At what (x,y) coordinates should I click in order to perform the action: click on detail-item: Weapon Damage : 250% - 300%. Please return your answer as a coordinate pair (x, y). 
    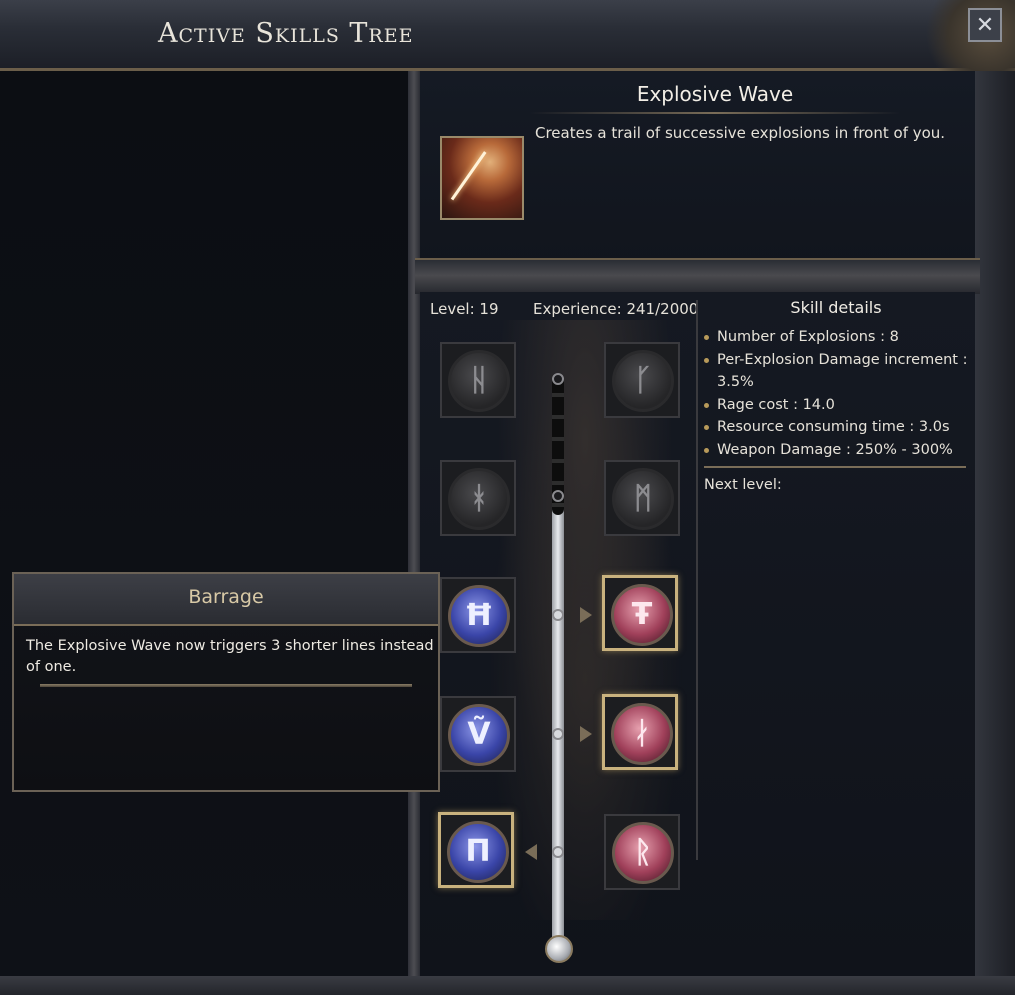
    Looking at the image, I should click on (836, 450).